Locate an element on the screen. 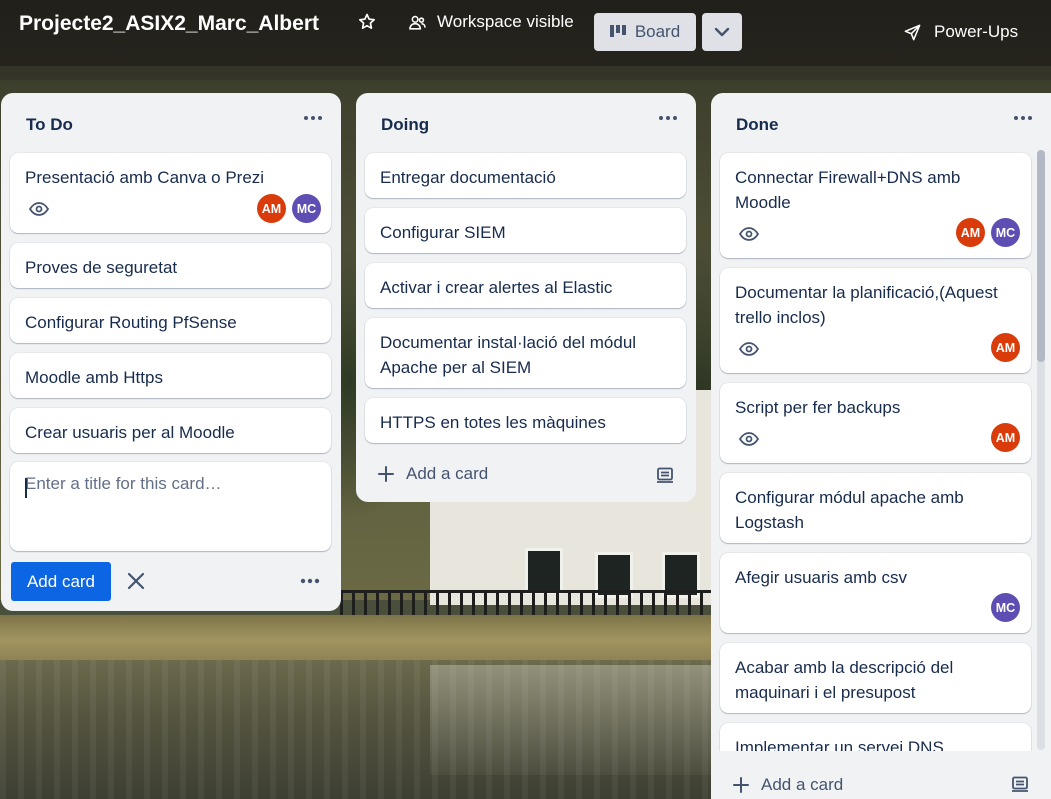 This screenshot has width=1051, height=799. card-title: Afegir usuaris amb csv is located at coordinates (821, 577).